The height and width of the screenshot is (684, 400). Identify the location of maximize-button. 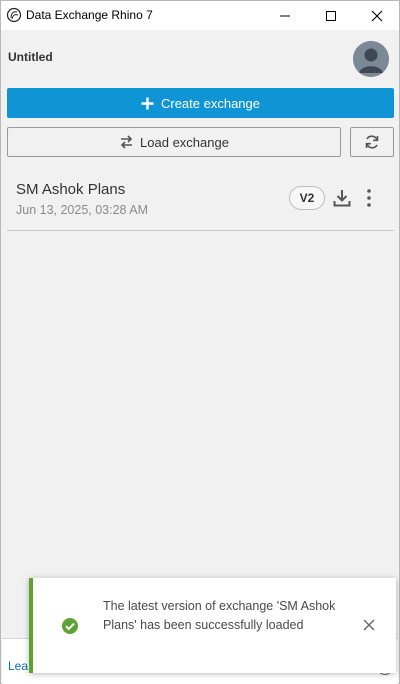
(331, 15).